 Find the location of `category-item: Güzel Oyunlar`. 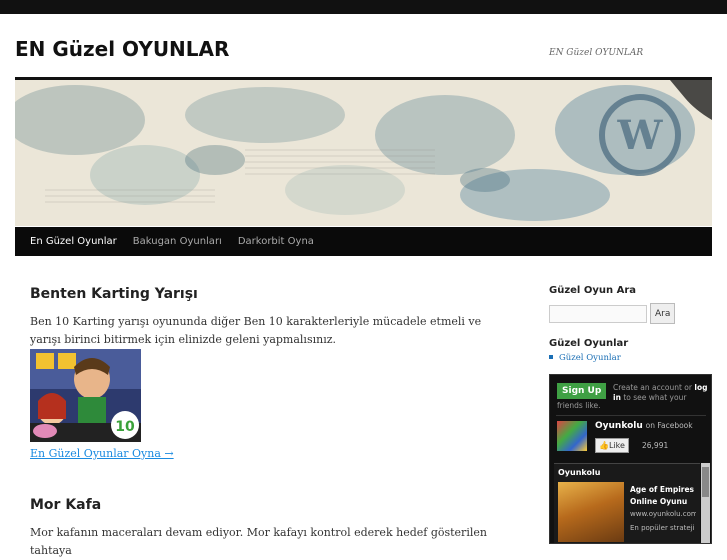

category-item: Güzel Oyunlar is located at coordinates (630, 358).